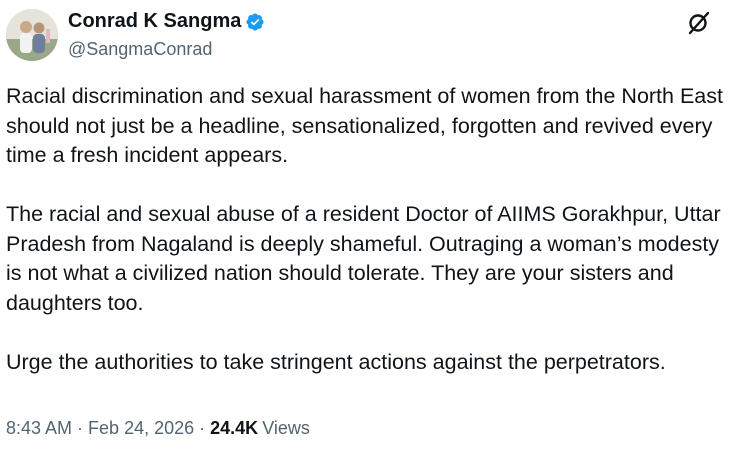 Image resolution: width=730 pixels, height=450 pixels. Describe the element at coordinates (286, 428) in the screenshot. I see `views-label: Views` at that location.